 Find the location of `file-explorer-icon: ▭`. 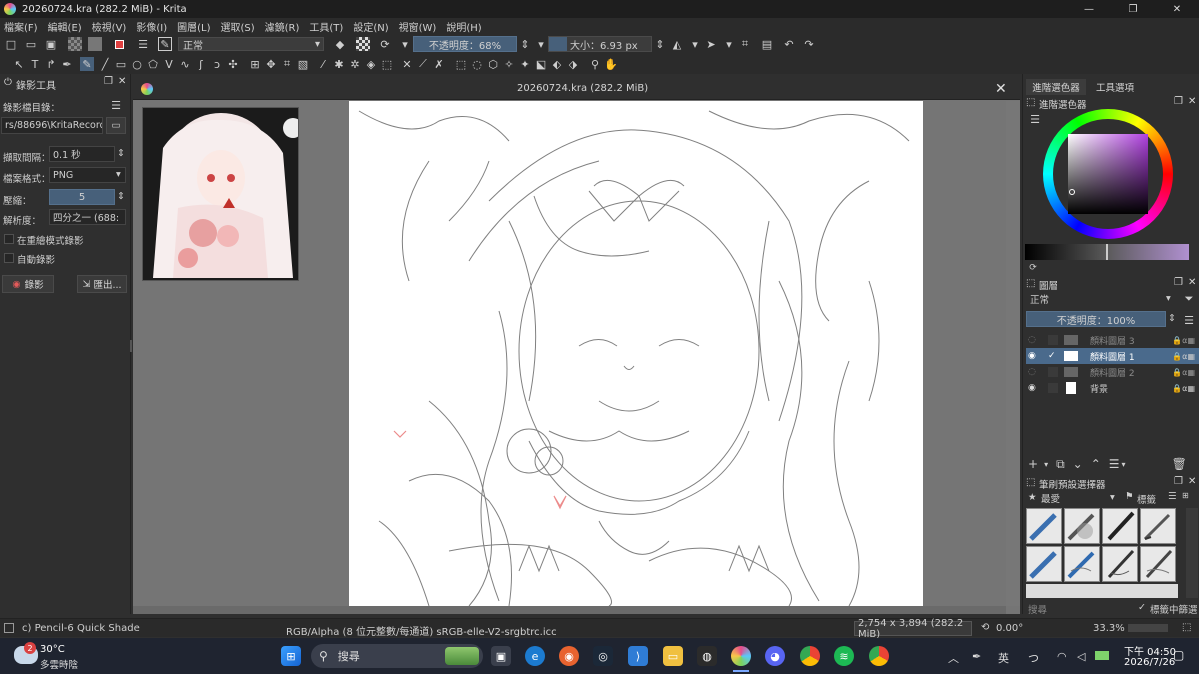

file-explorer-icon: ▭ is located at coordinates (673, 656).